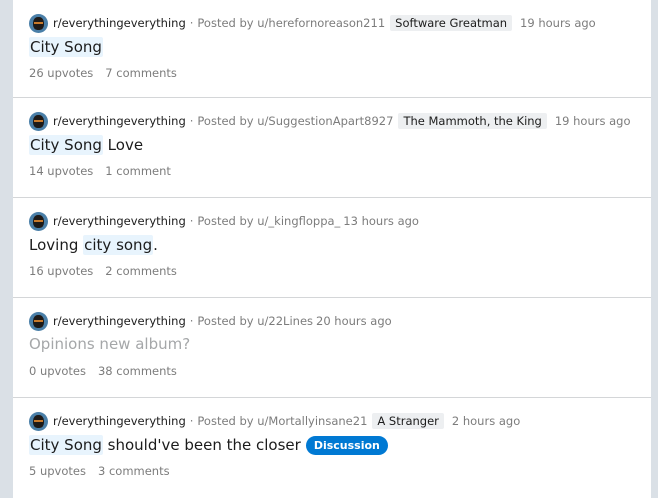 This screenshot has height=498, width=658. I want to click on comment-count: 2 comments, so click(141, 271).